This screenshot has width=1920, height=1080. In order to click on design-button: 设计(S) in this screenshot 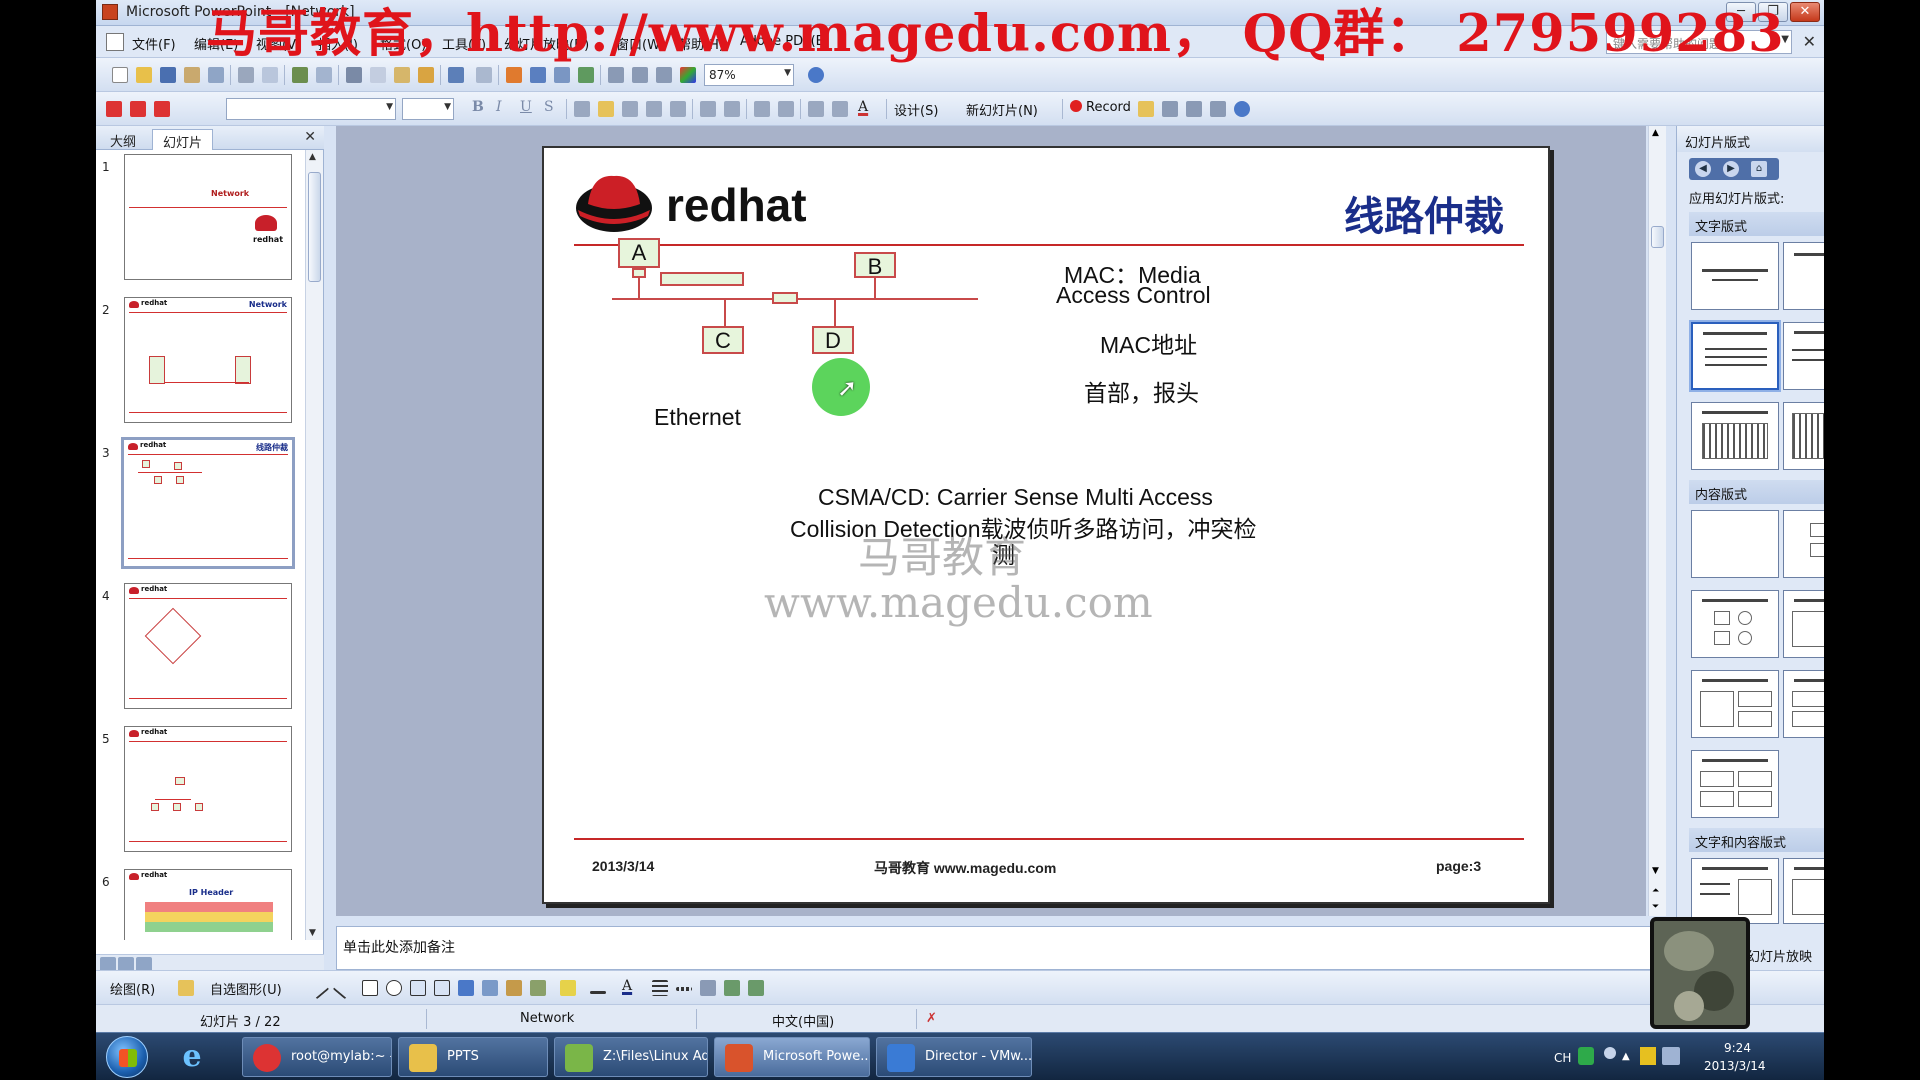, I will do `click(916, 109)`.